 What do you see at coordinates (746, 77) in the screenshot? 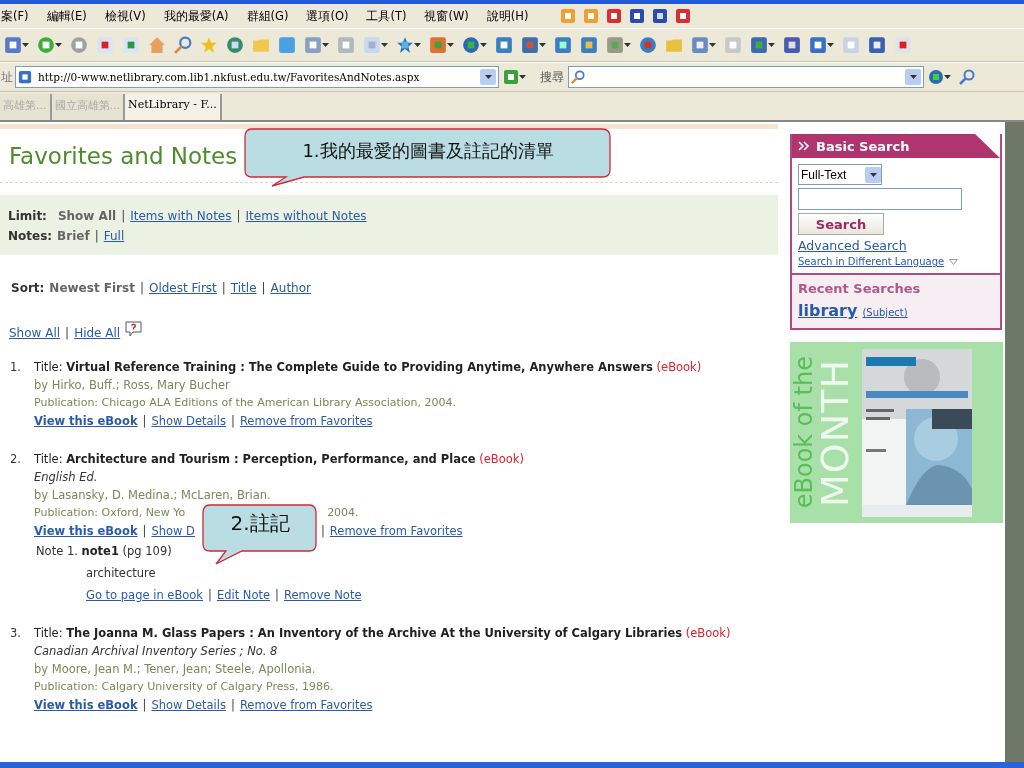
I see `search-field` at bounding box center [746, 77].